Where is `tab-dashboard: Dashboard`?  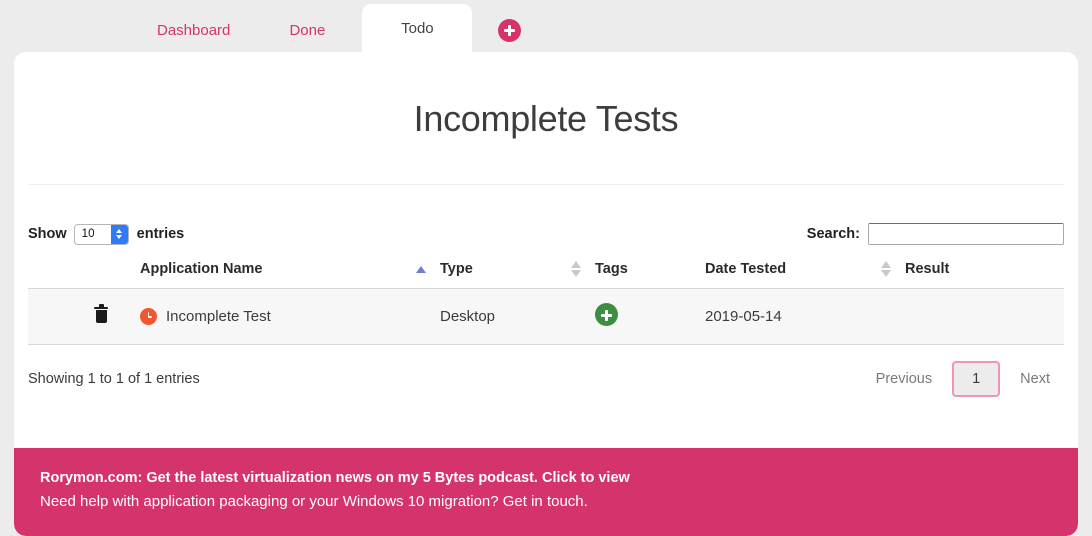 tab-dashboard: Dashboard is located at coordinates (193, 30).